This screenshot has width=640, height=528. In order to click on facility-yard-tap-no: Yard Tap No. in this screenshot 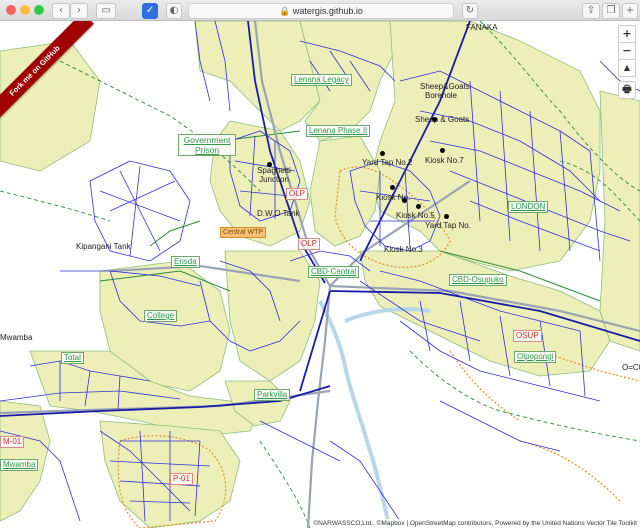, I will do `click(448, 225)`.